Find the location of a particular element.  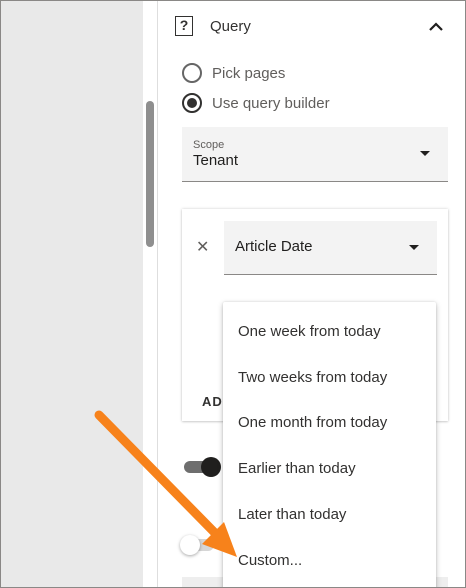

pick-pages-label: Pick pages is located at coordinates (248, 73).